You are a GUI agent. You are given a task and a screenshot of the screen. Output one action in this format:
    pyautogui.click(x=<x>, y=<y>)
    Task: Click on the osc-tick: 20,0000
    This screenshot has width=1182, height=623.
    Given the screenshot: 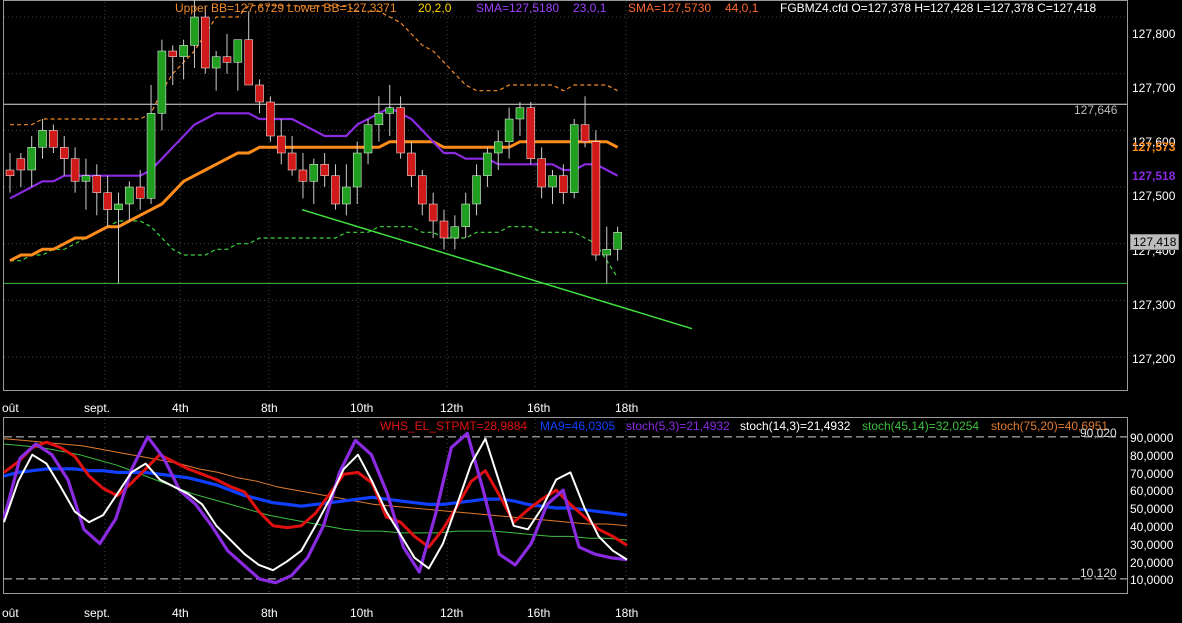 What is the action you would take?
    pyautogui.click(x=1152, y=563)
    